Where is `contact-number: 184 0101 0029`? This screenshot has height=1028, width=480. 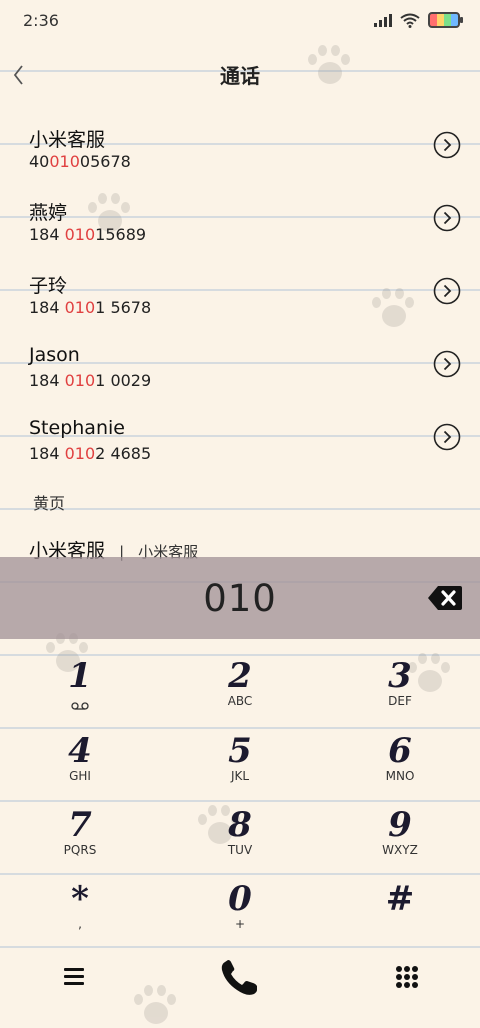 contact-number: 184 0101 0029 is located at coordinates (90, 380).